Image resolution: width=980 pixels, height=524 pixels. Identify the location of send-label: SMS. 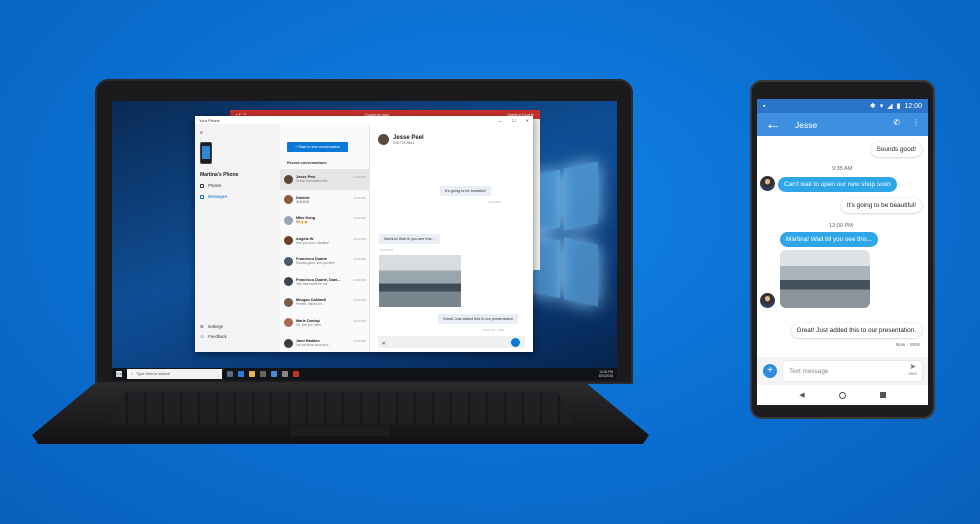
(912, 373).